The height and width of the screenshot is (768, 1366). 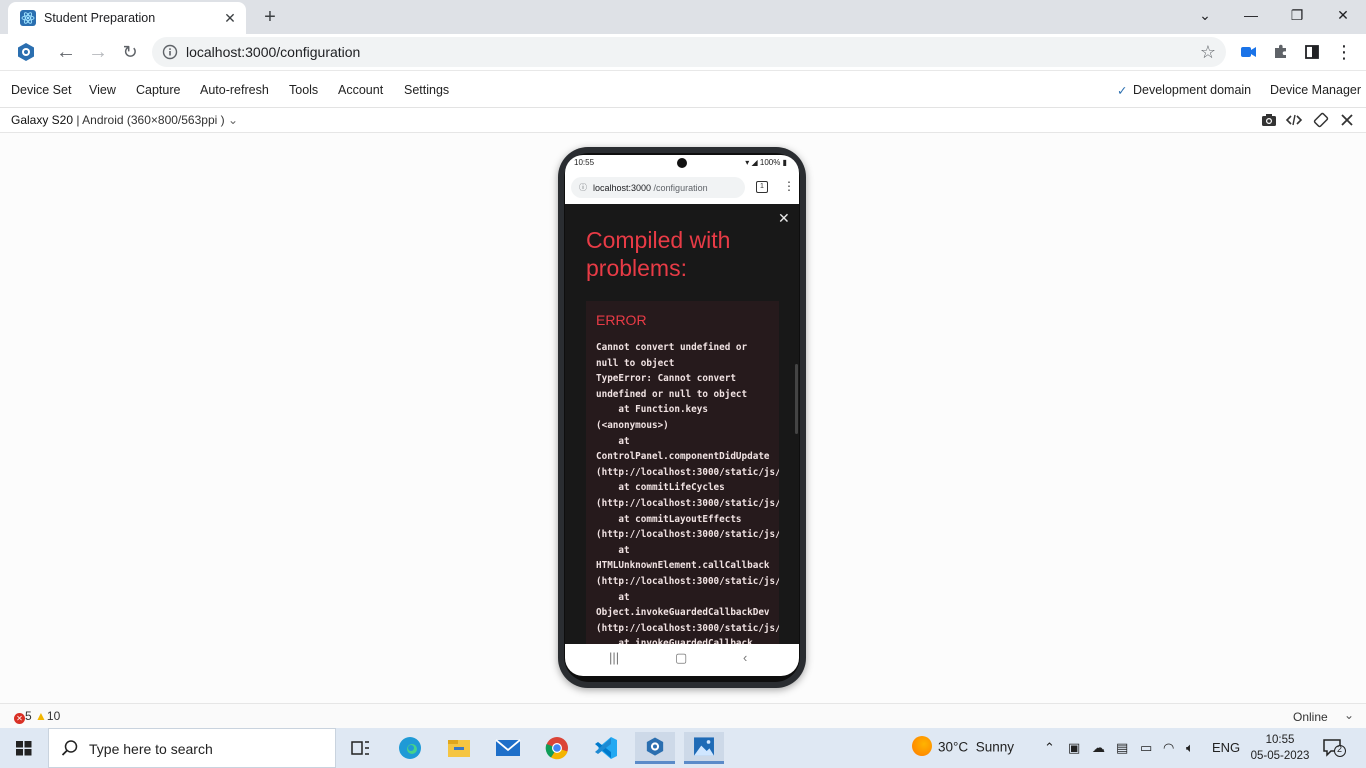 I want to click on bookmark-star-icon: ☆, so click(x=1208, y=52).